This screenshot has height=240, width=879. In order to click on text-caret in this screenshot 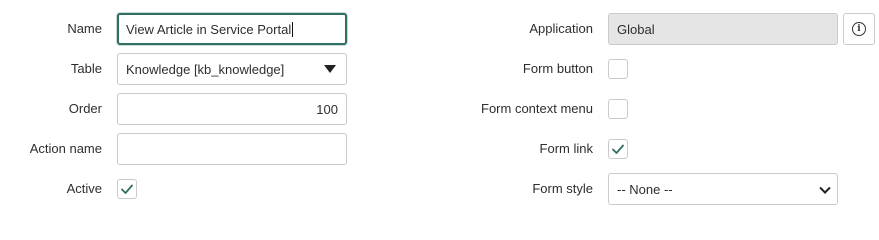, I will do `click(293, 29)`.